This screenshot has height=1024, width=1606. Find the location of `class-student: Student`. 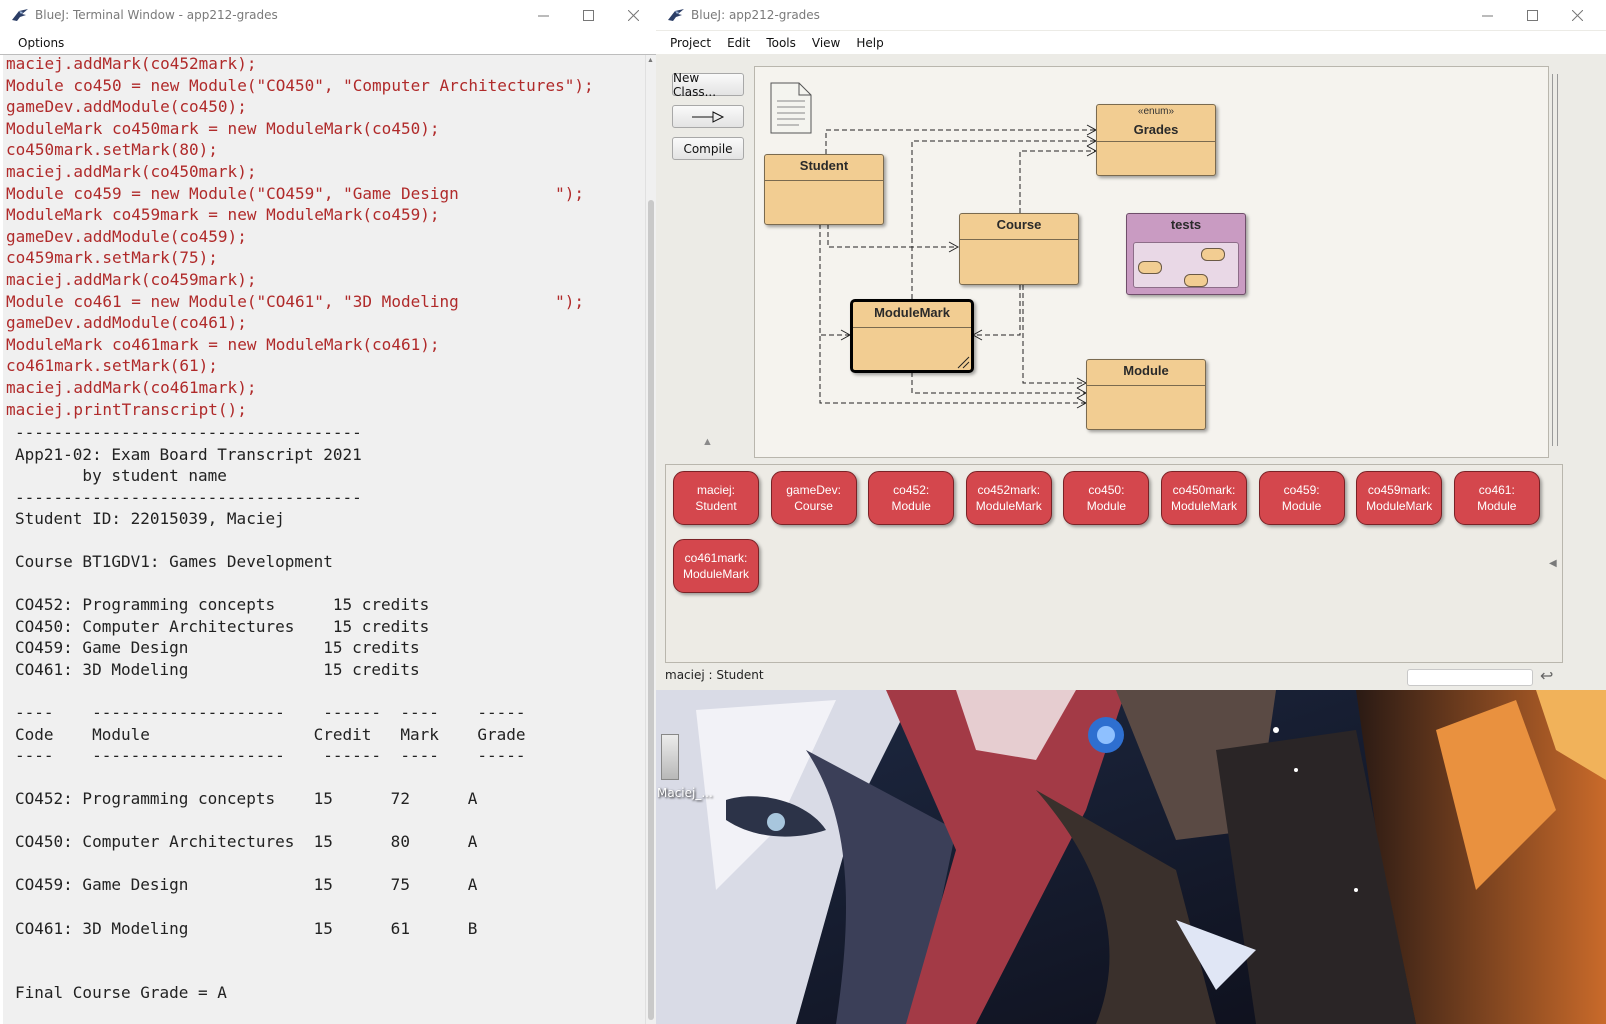

class-student: Student is located at coordinates (824, 189).